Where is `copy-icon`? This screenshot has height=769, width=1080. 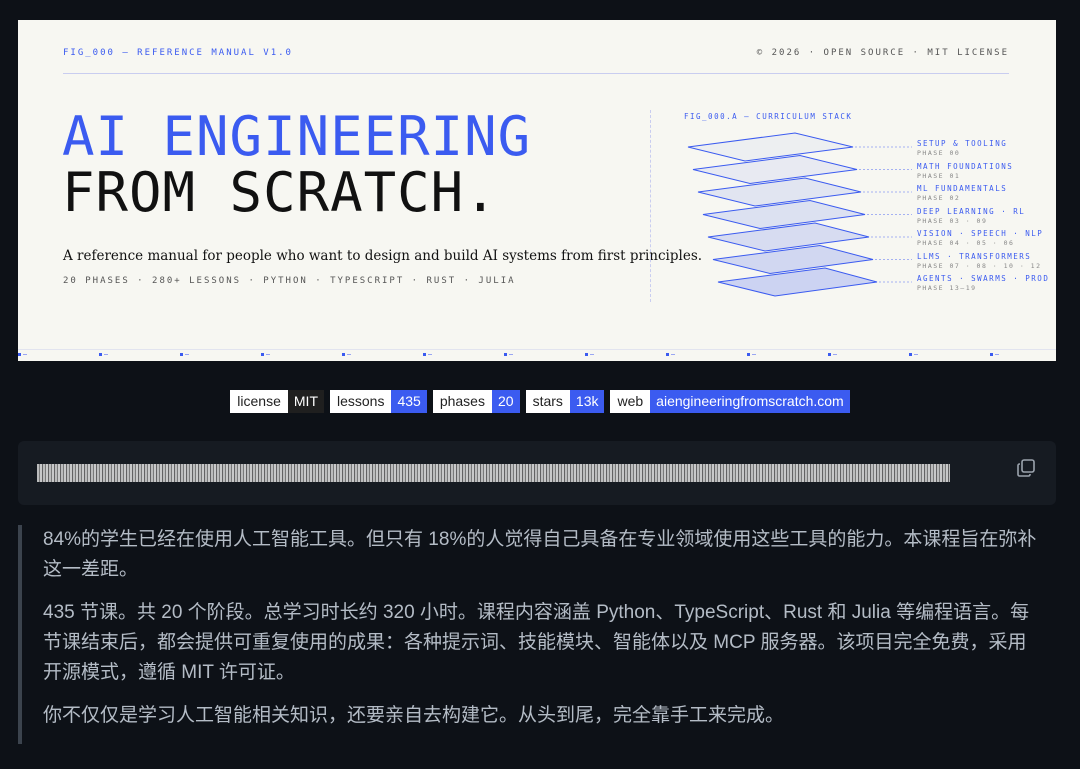
copy-icon is located at coordinates (1026, 468).